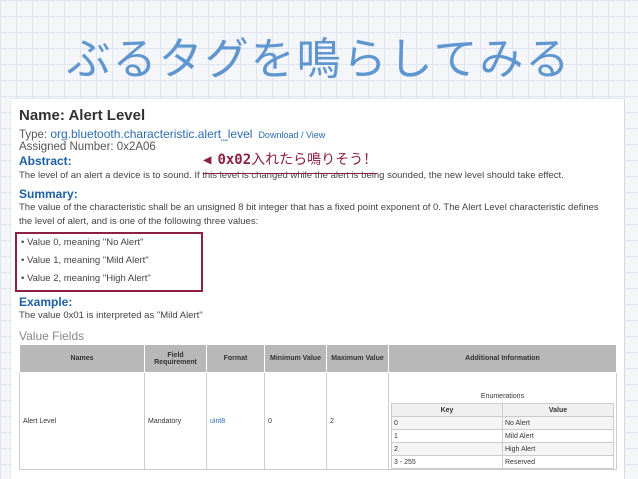  Describe the element at coordinates (447, 449) in the screenshot. I see `enum-key: 2` at that location.